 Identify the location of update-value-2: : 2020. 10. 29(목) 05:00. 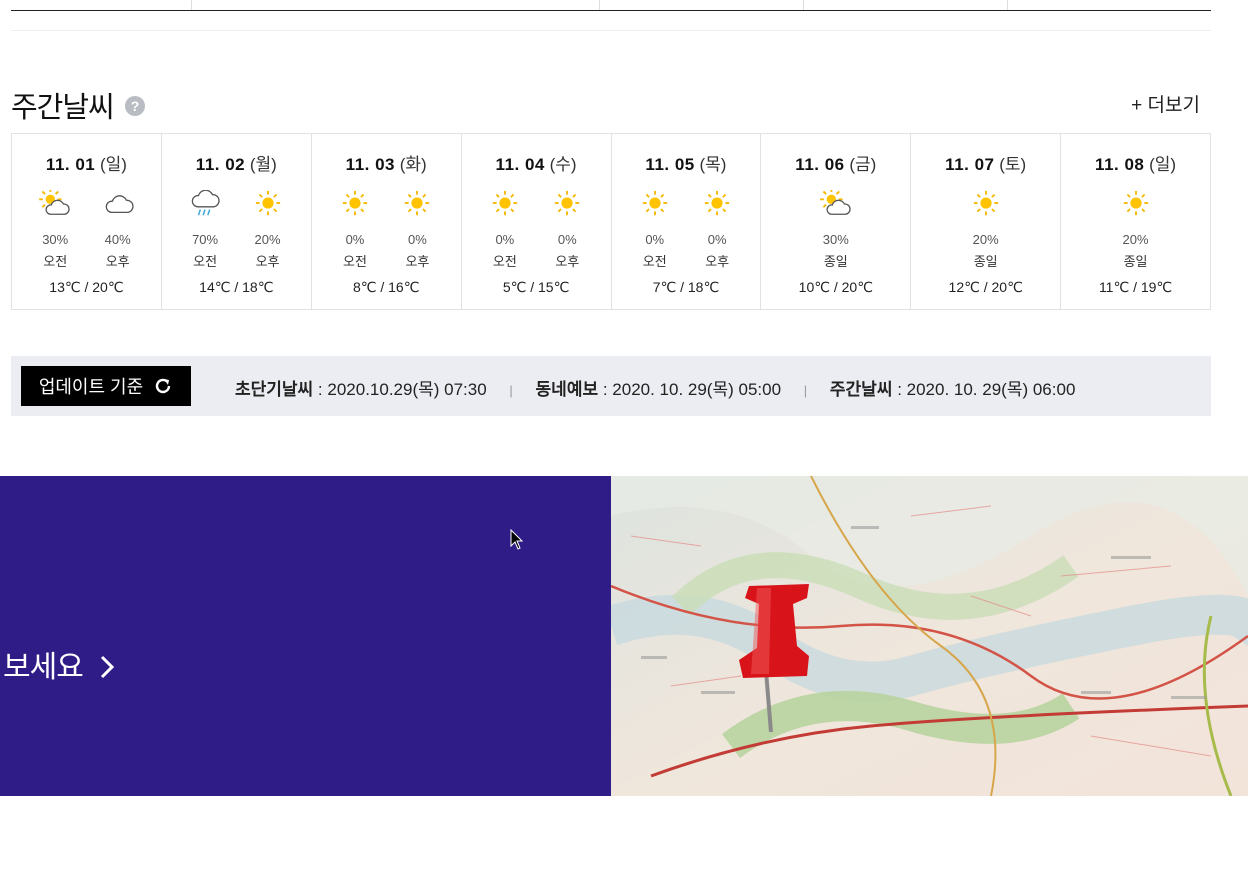
(690, 389).